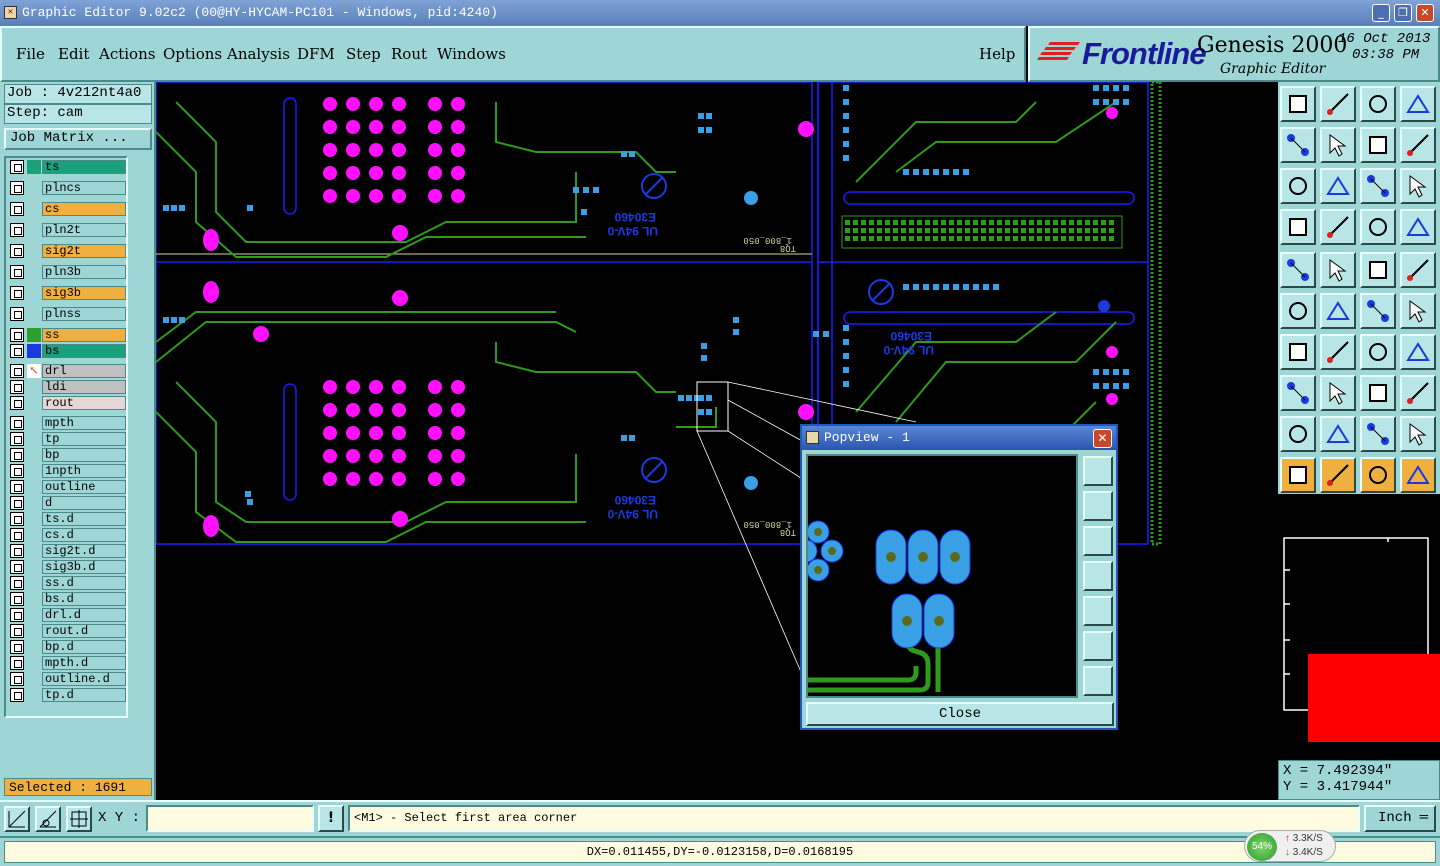 The height and width of the screenshot is (866, 1440). Describe the element at coordinates (84, 230) in the screenshot. I see `layer-name: pln2t` at that location.